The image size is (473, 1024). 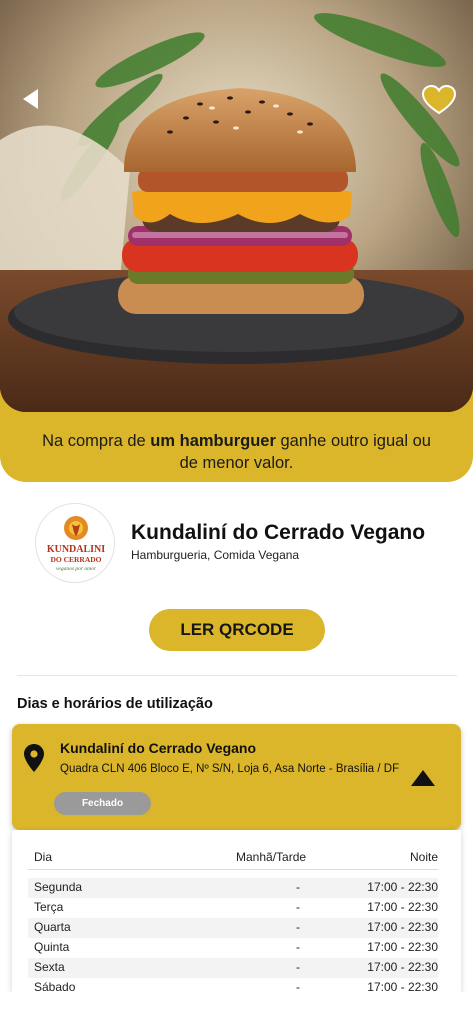 What do you see at coordinates (52, 927) in the screenshot?
I see `row-day: Quarta` at bounding box center [52, 927].